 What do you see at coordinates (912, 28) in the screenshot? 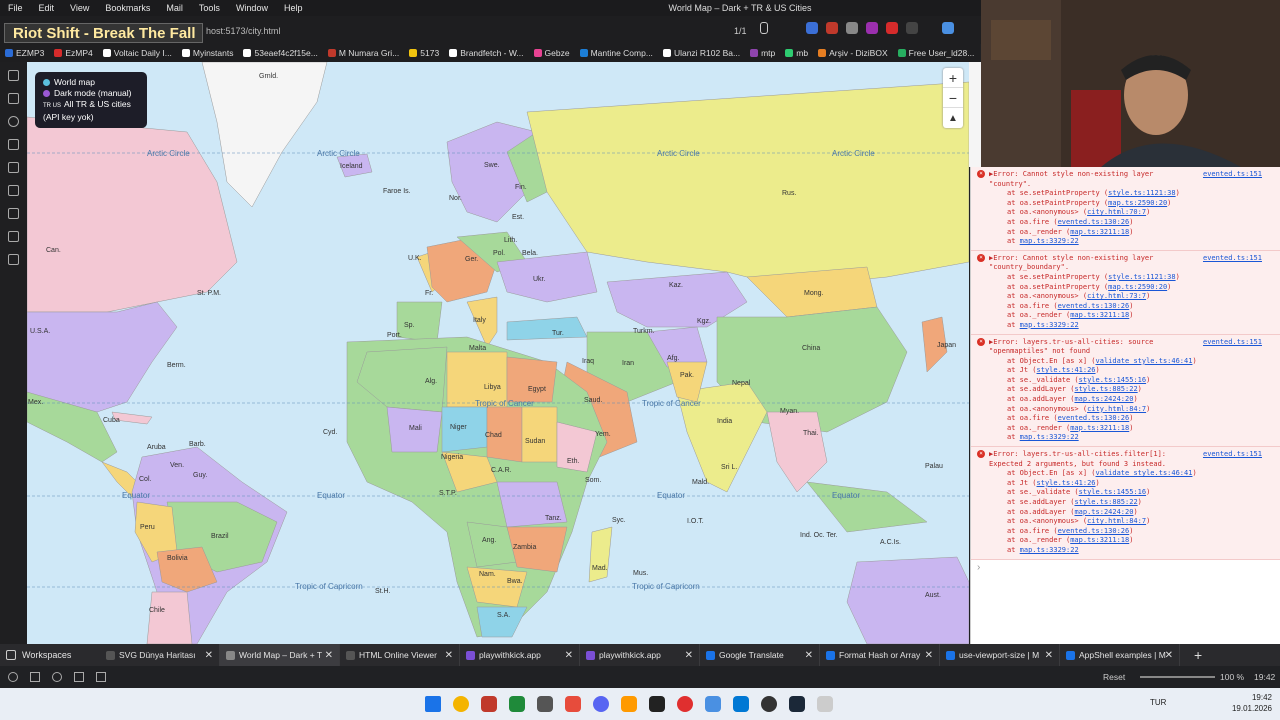
I see `extension-dark-icon` at bounding box center [912, 28].